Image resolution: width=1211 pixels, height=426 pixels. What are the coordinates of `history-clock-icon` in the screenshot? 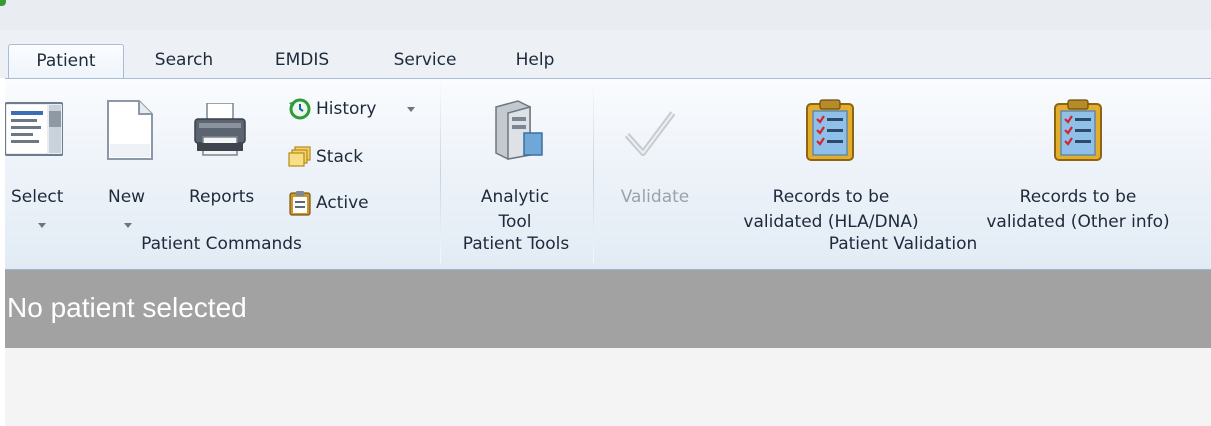 It's located at (300, 109).